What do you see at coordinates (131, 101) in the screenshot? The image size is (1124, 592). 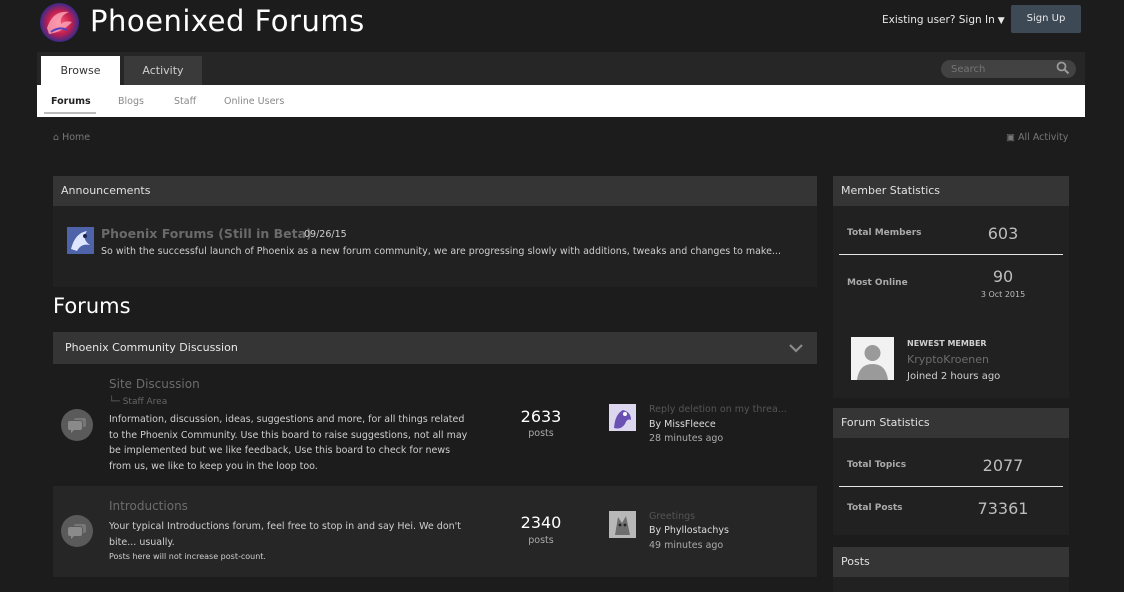 I see `subnav-blogs: Blogs` at bounding box center [131, 101].